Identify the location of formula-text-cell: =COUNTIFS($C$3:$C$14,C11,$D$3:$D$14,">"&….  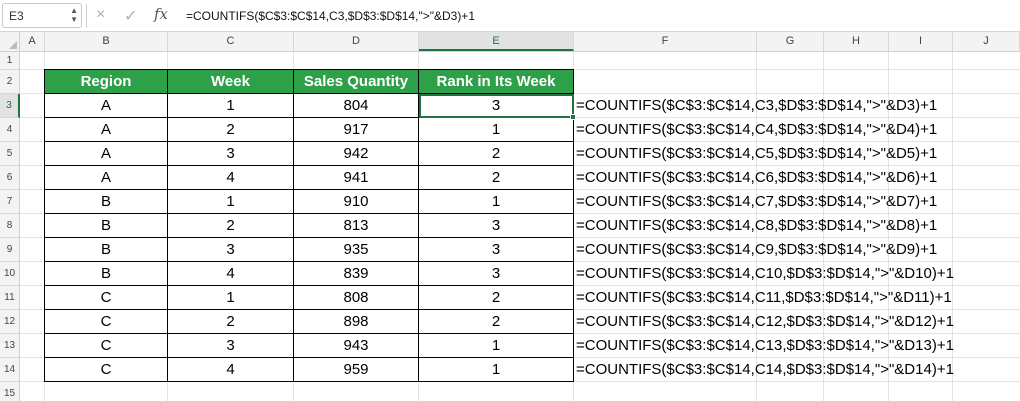
(764, 298).